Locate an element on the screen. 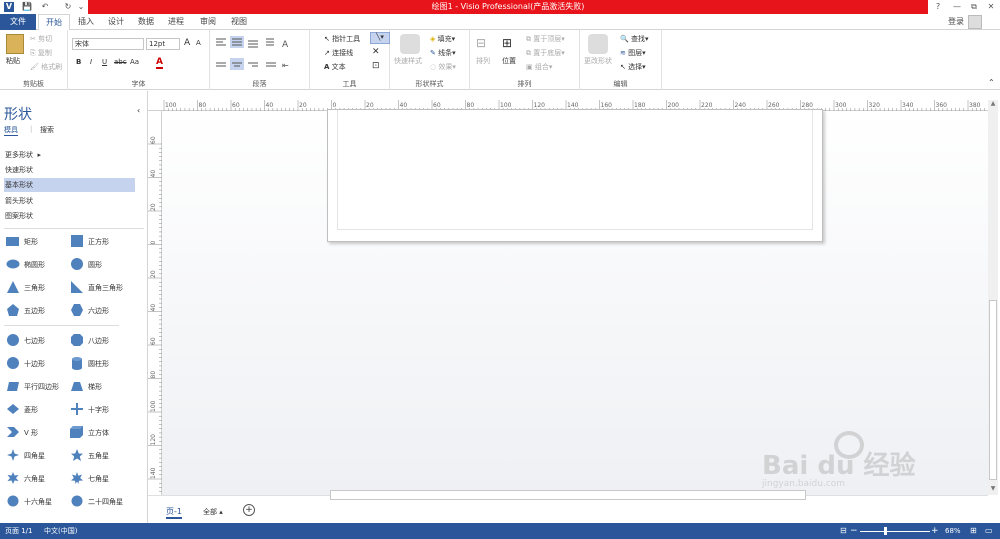  strikethrough-button: abc is located at coordinates (120, 62).